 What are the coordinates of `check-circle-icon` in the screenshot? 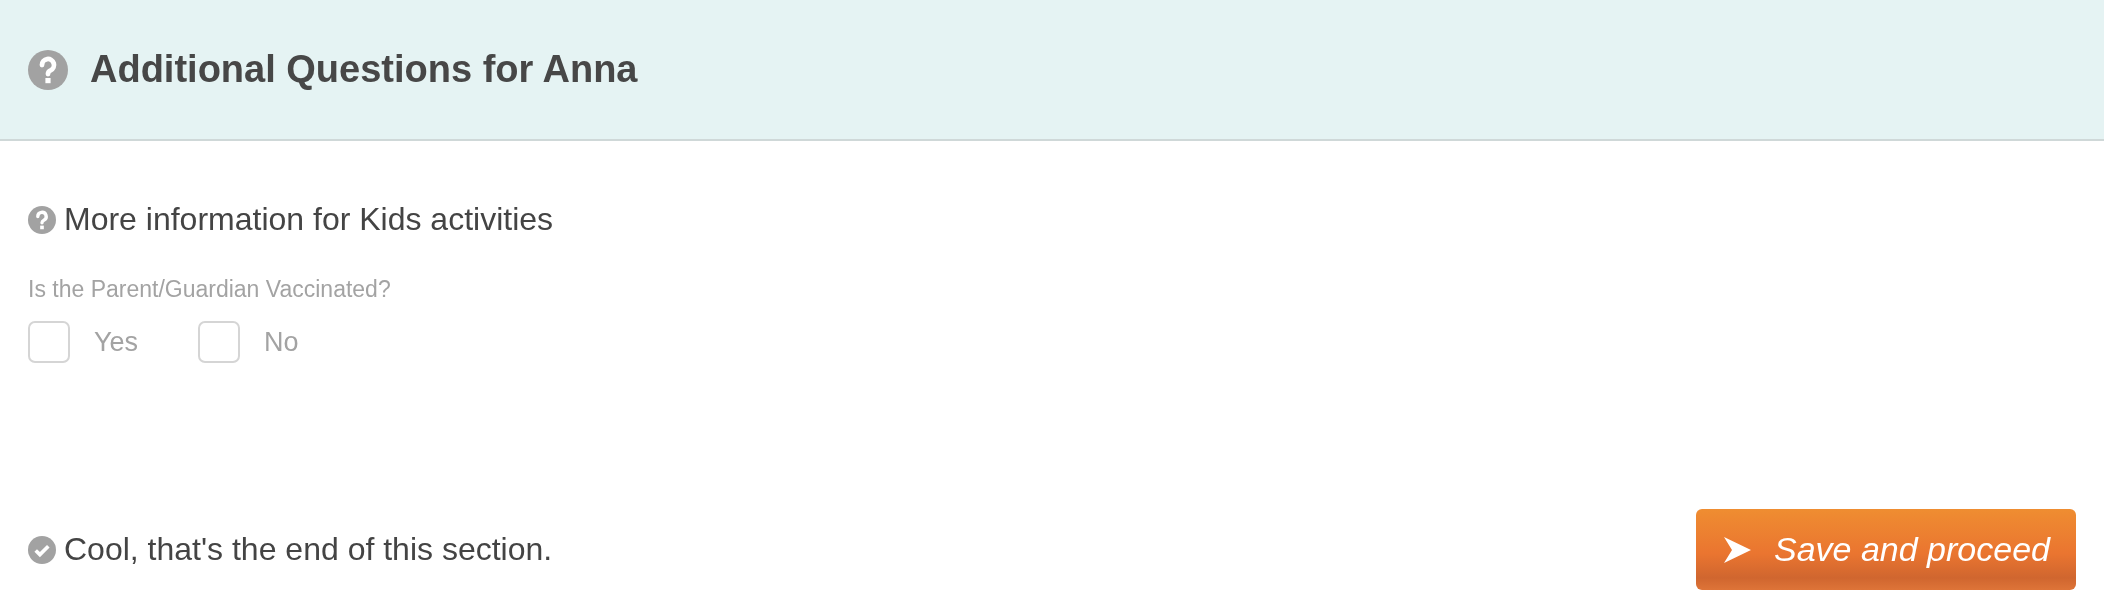 It's located at (42, 549).